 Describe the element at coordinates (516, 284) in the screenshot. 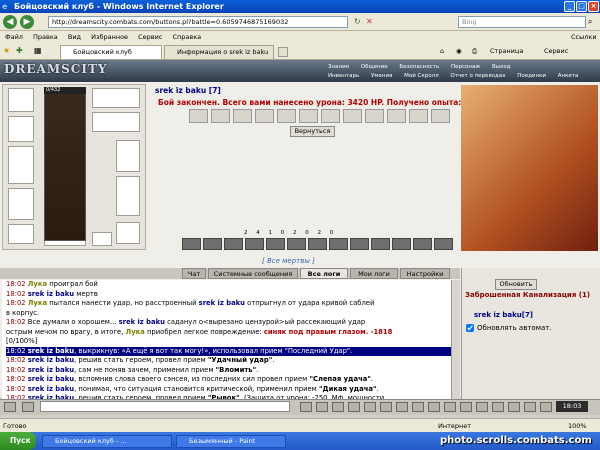

I see `refresh-button: Обновить` at that location.